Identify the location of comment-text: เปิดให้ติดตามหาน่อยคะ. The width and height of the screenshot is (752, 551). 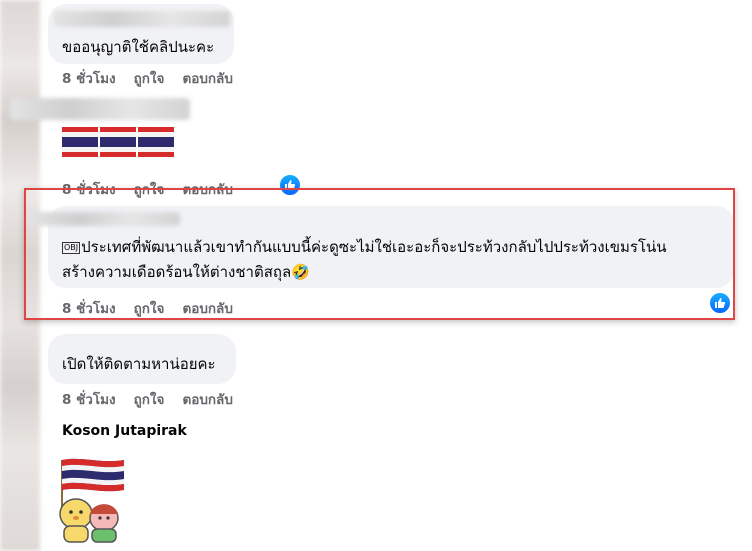
(139, 364).